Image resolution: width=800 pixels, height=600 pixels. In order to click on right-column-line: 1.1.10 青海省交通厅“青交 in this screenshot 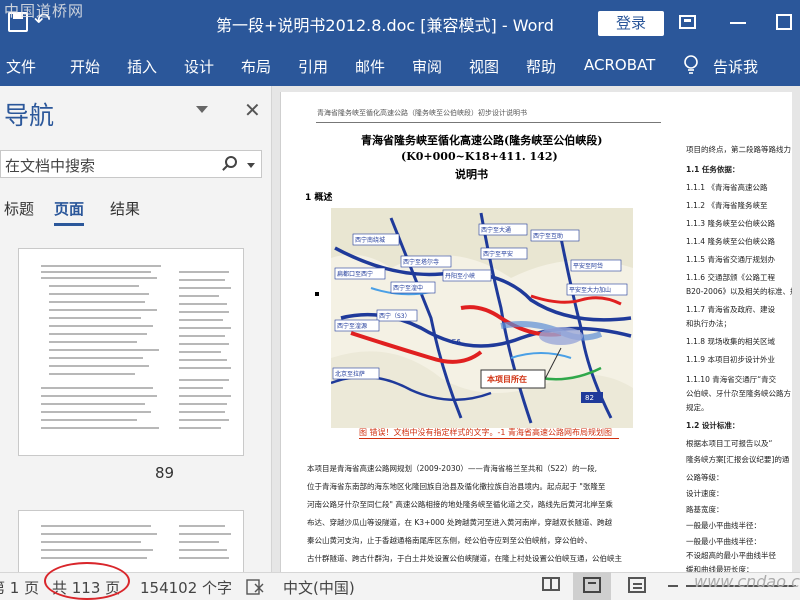, I will do `click(731, 379)`.